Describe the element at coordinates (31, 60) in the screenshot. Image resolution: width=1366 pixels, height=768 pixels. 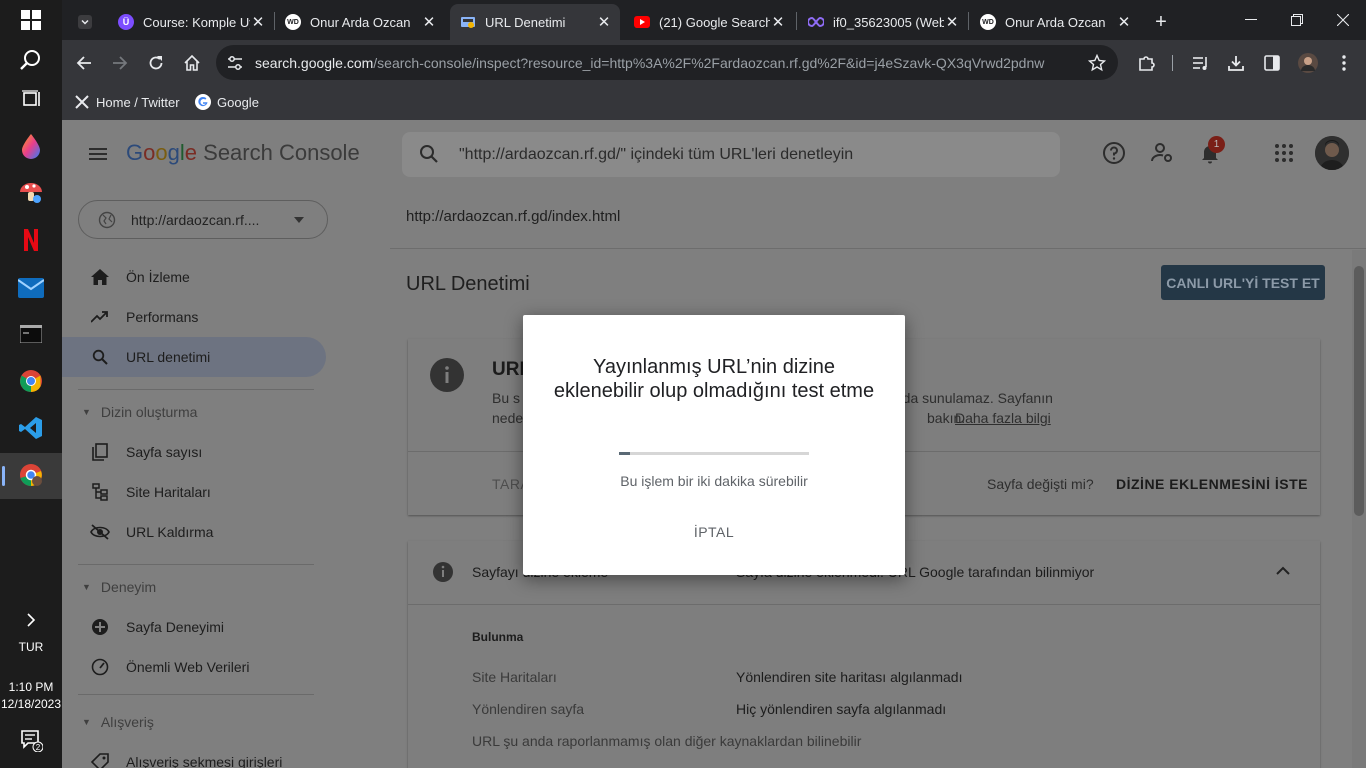
I see `search-icon` at that location.